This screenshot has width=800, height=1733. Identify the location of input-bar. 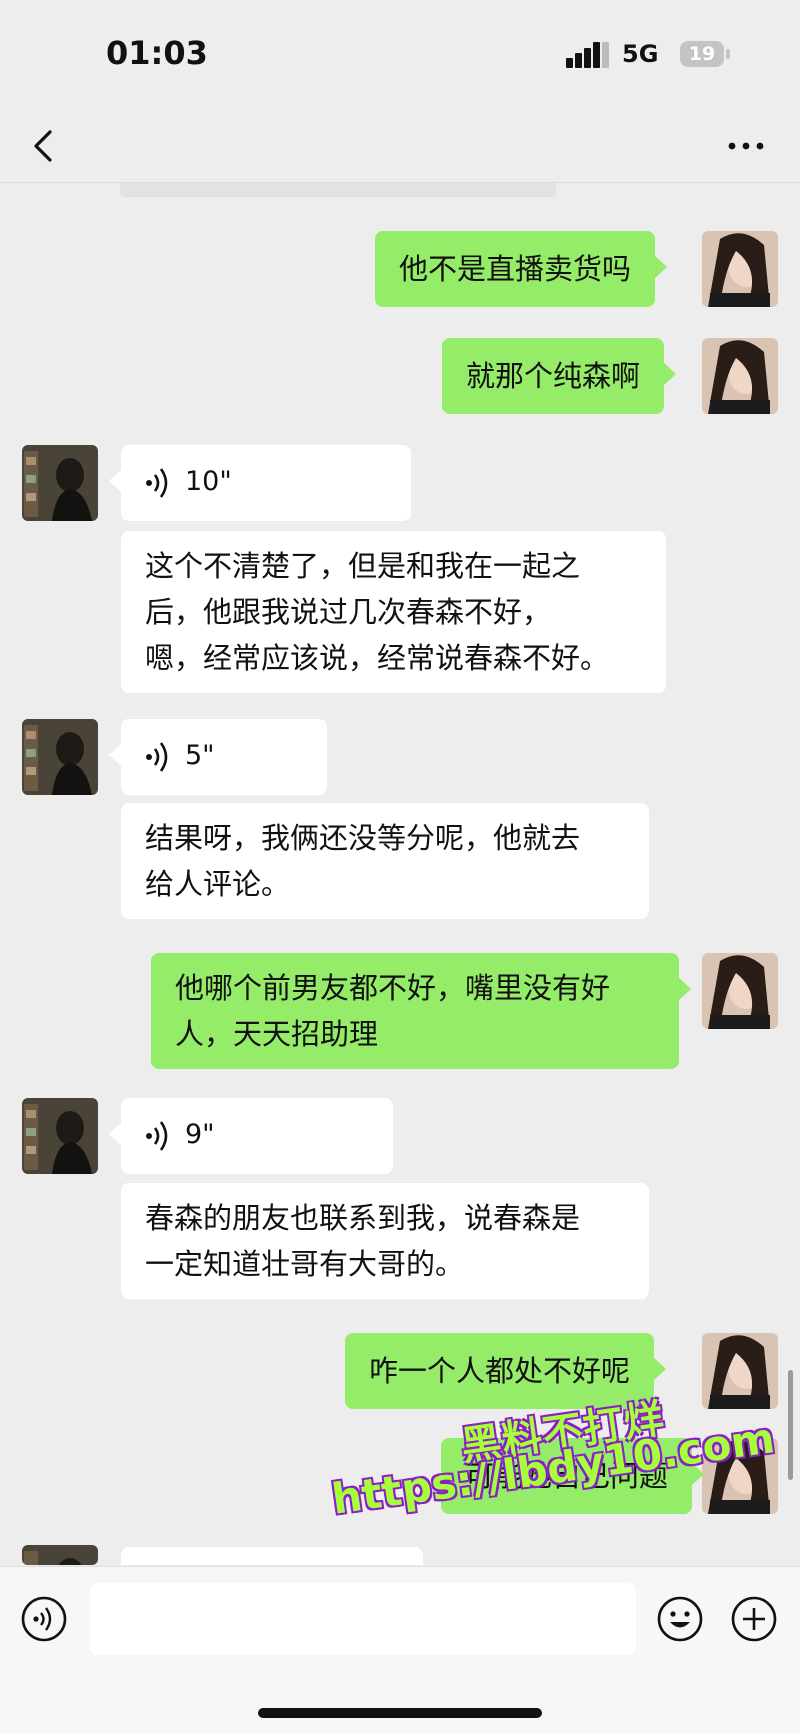
(400, 1649).